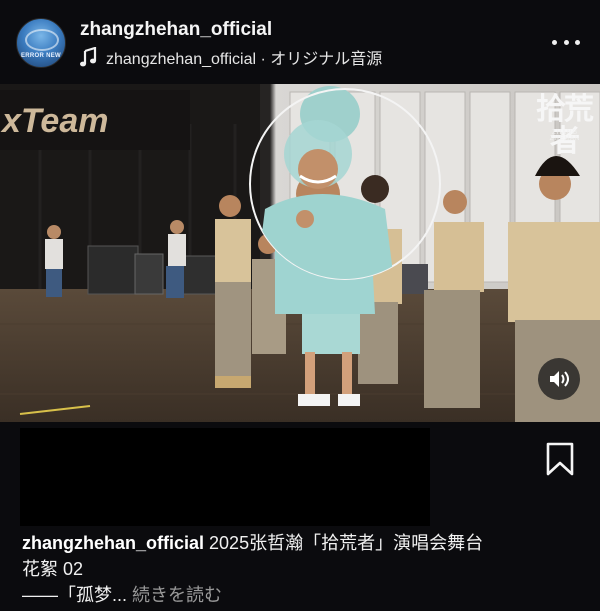 The height and width of the screenshot is (611, 600). Describe the element at coordinates (225, 477) in the screenshot. I see `redacted-action-area` at that location.